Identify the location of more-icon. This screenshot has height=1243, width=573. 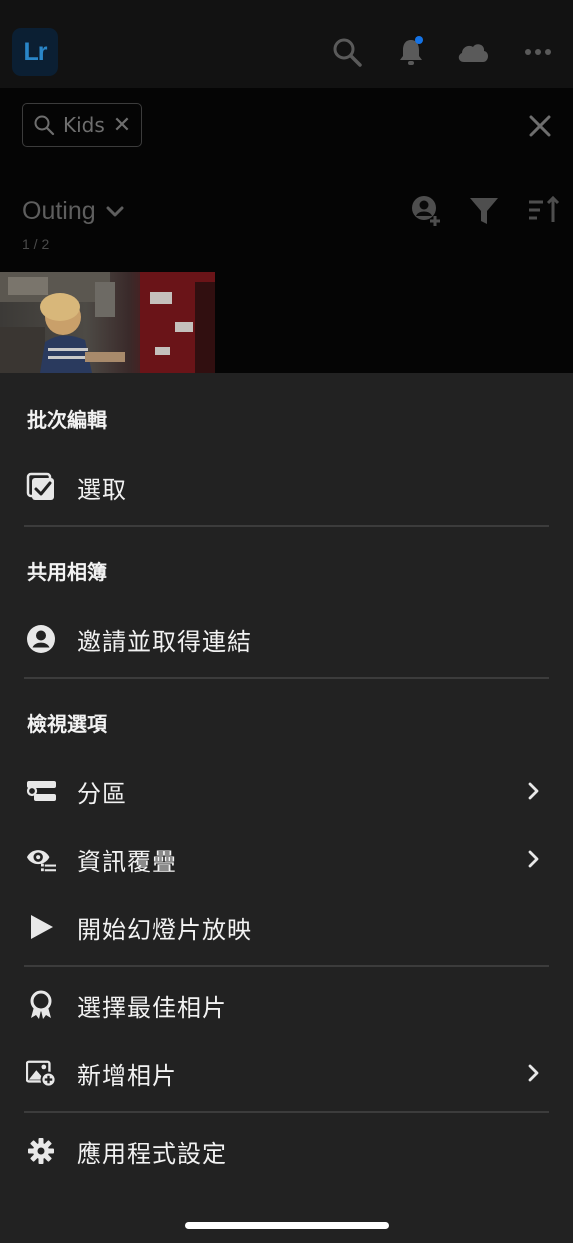
(538, 52).